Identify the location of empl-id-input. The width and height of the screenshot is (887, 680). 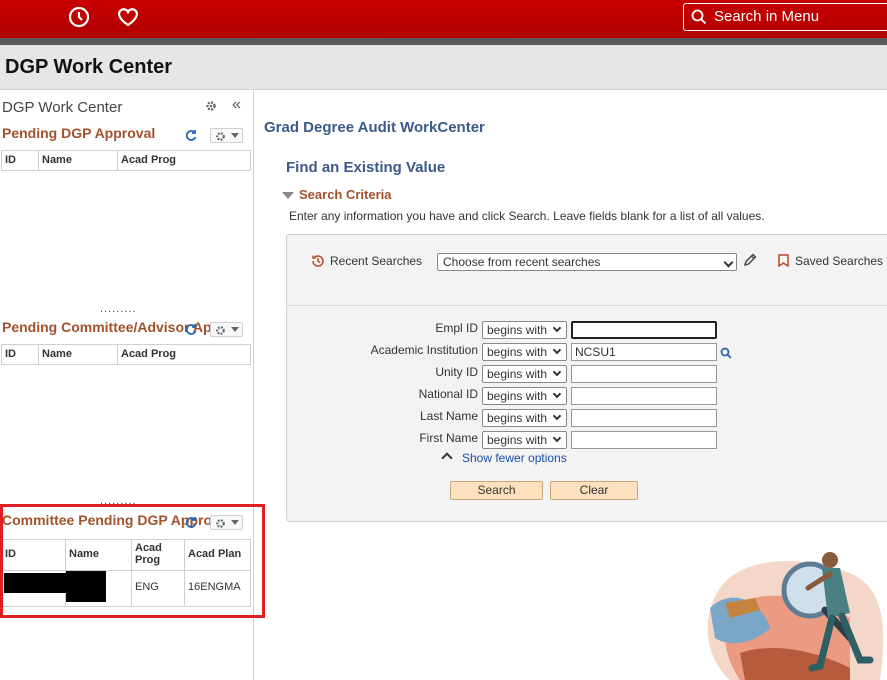
(644, 330).